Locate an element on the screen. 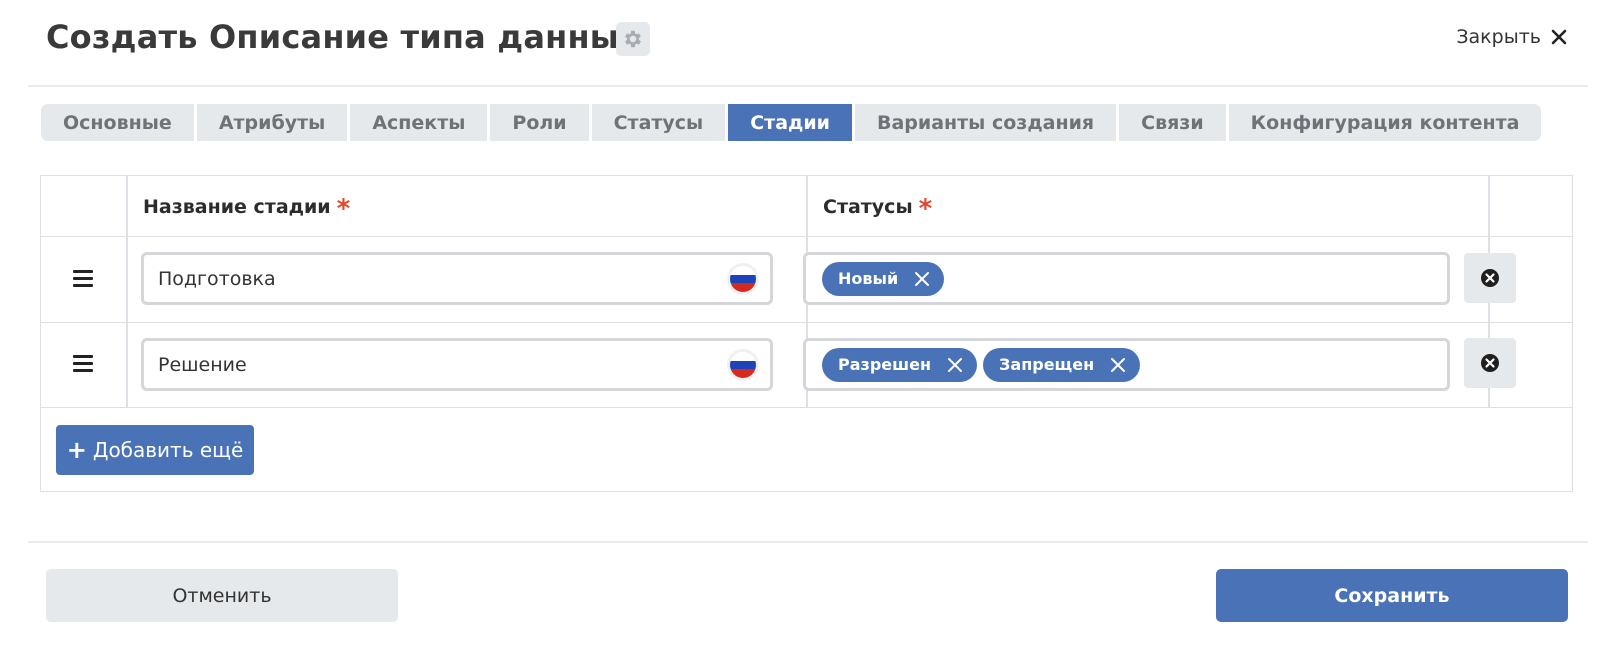  tab-statuses: Статусы is located at coordinates (658, 122).